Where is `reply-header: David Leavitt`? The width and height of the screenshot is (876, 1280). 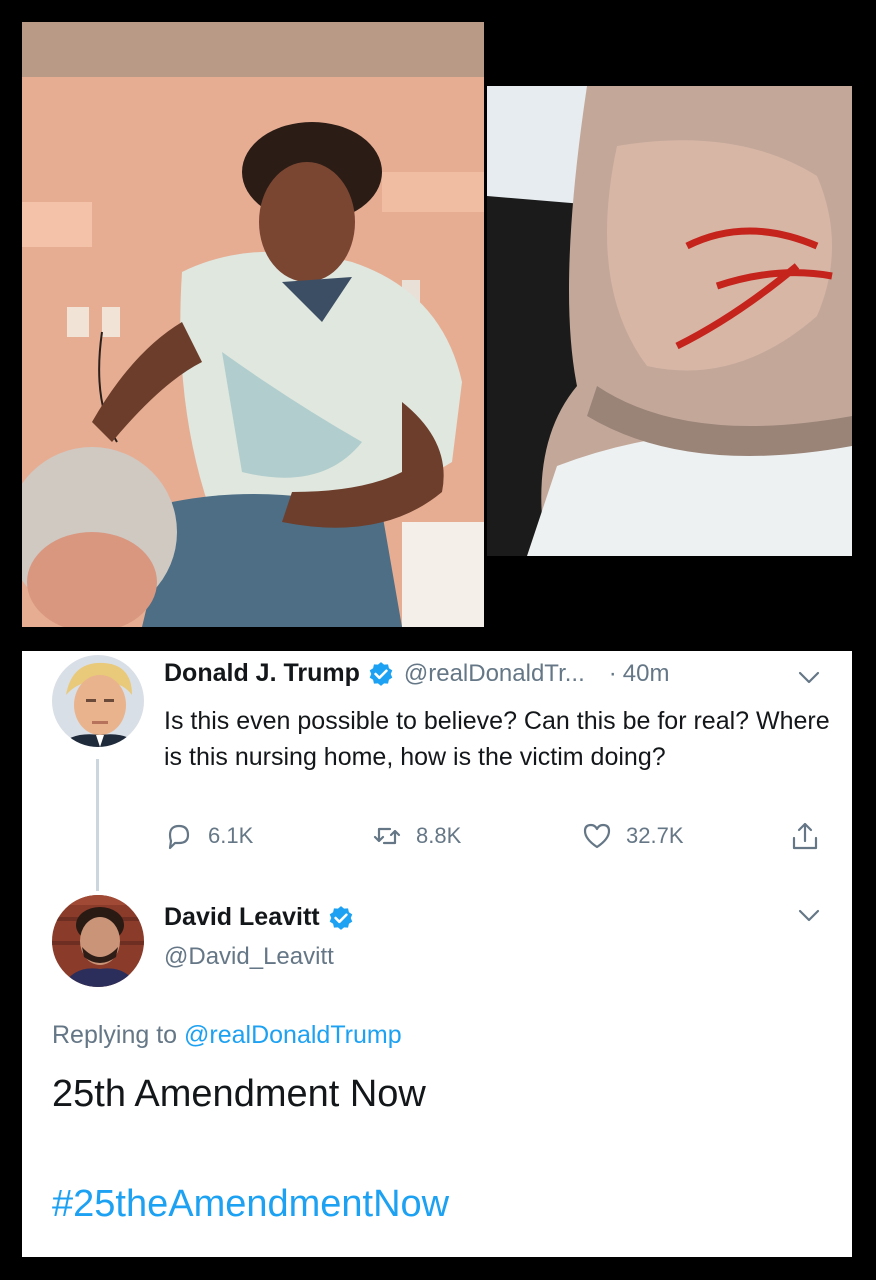 reply-header: David Leavitt is located at coordinates (259, 917).